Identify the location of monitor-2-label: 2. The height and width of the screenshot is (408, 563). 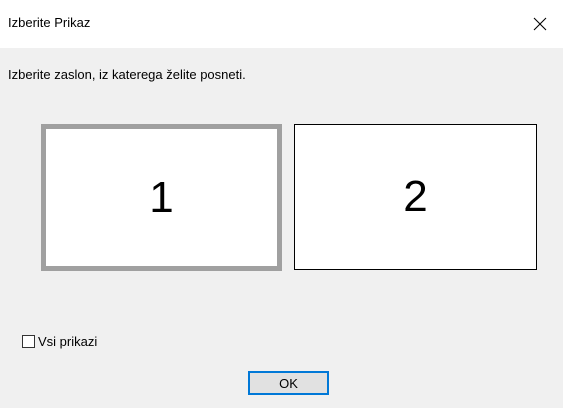
(415, 196).